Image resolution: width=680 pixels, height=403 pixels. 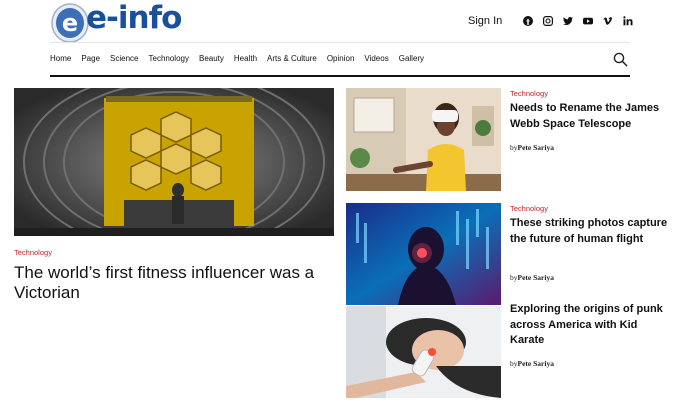 What do you see at coordinates (211, 58) in the screenshot?
I see `nav-item-beauty: Beauty` at bounding box center [211, 58].